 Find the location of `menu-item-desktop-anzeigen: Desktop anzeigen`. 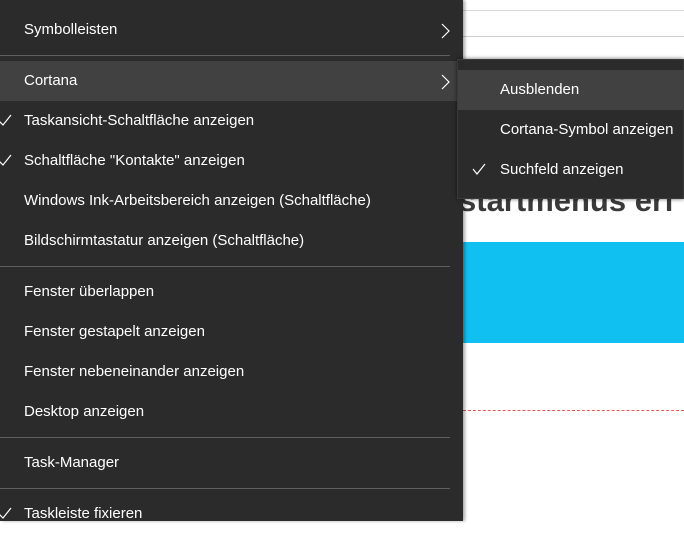

menu-item-desktop-anzeigen: Desktop anzeigen is located at coordinates (231, 412).